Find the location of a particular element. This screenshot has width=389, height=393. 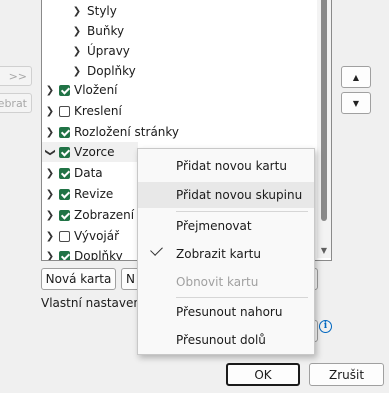

tree-item-label: Vložení is located at coordinates (96, 90).